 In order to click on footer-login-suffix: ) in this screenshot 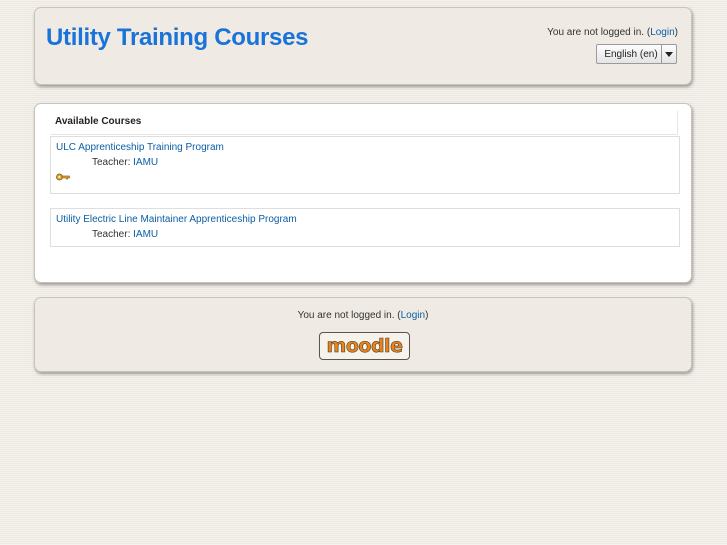, I will do `click(427, 315)`.